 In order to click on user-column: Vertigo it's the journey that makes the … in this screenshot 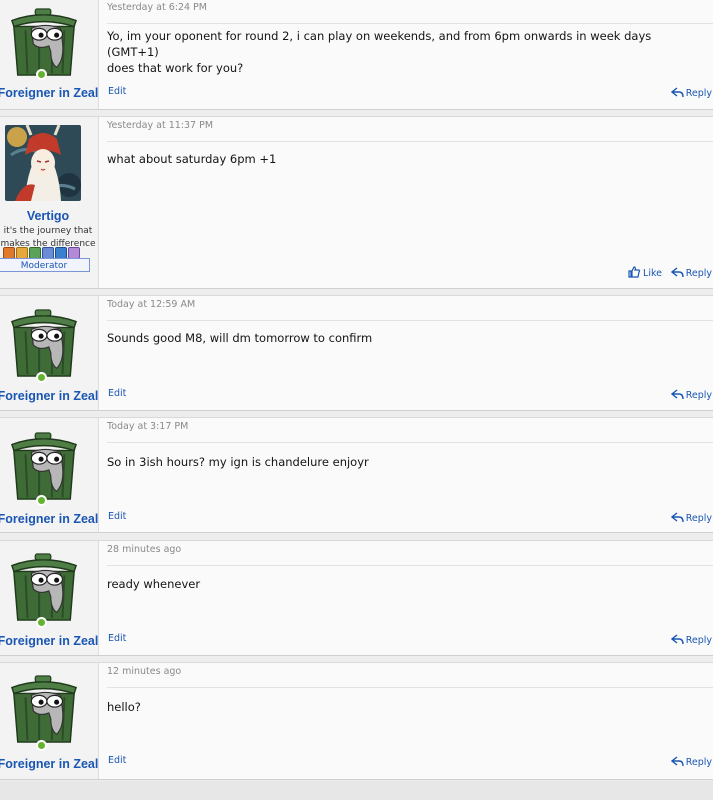, I will do `click(49, 202)`.